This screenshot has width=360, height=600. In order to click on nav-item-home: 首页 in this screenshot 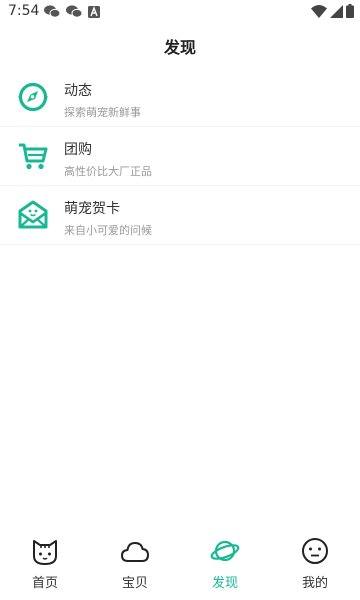, I will do `click(45, 564)`.